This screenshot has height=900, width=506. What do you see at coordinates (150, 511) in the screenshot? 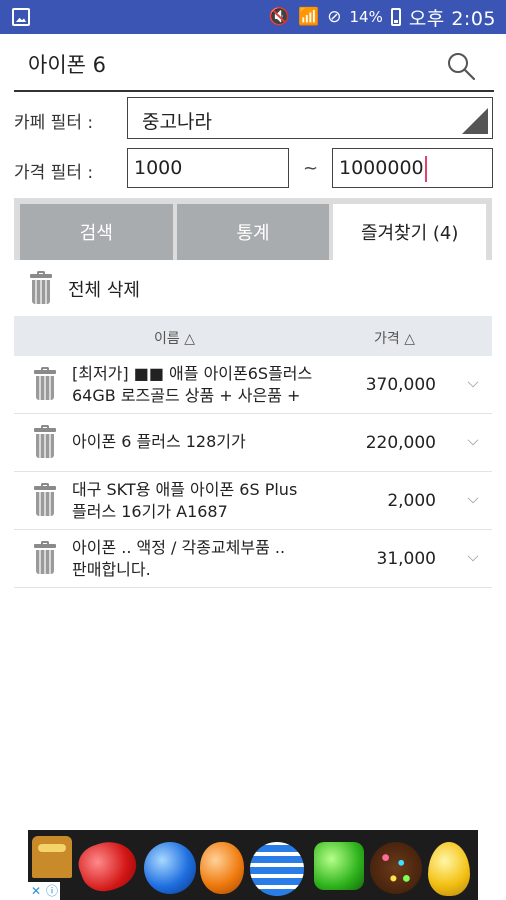
I see `item-title-line2: 플러스 16기가 A1687` at bounding box center [150, 511].